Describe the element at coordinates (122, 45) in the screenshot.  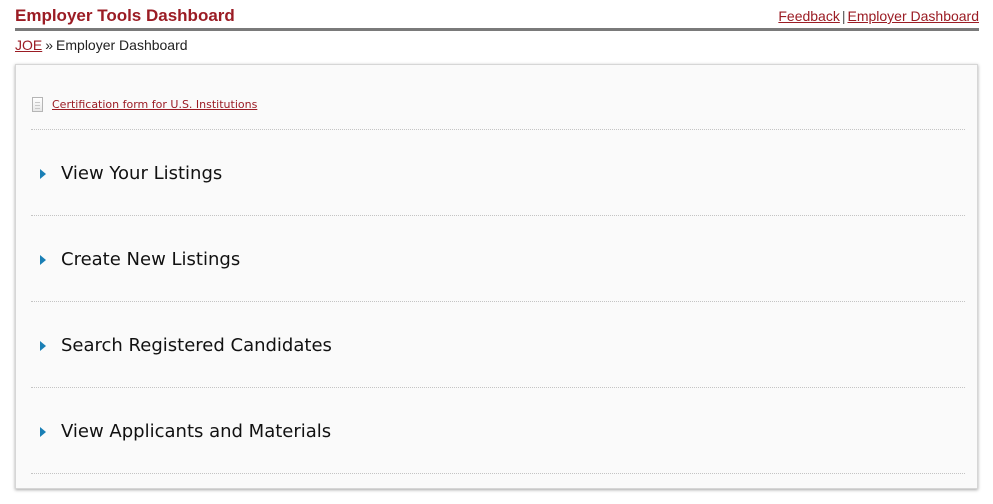
I see `breadcrumb-current: Employer Dashboard` at that location.